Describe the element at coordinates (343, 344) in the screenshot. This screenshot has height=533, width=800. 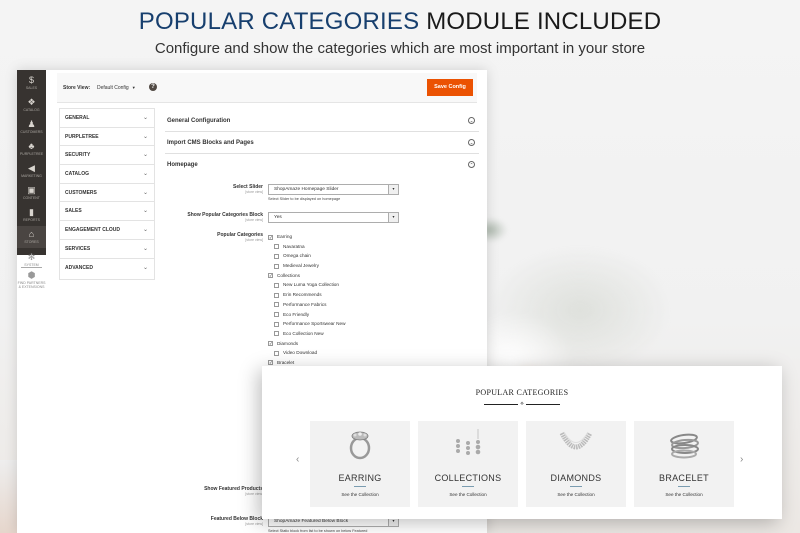
I see `category-option-diamonds: ✓ Diamonds` at that location.